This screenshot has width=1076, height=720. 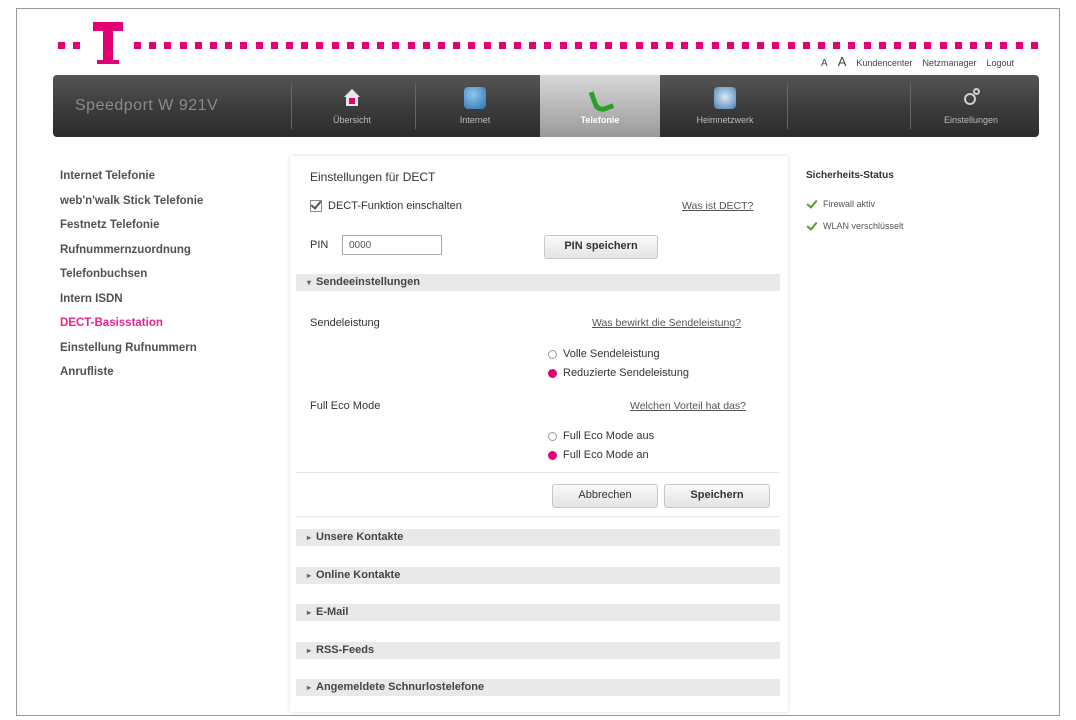 What do you see at coordinates (538, 650) in the screenshot?
I see `section-rss-feeds: ▸ RSS-Feeds` at bounding box center [538, 650].